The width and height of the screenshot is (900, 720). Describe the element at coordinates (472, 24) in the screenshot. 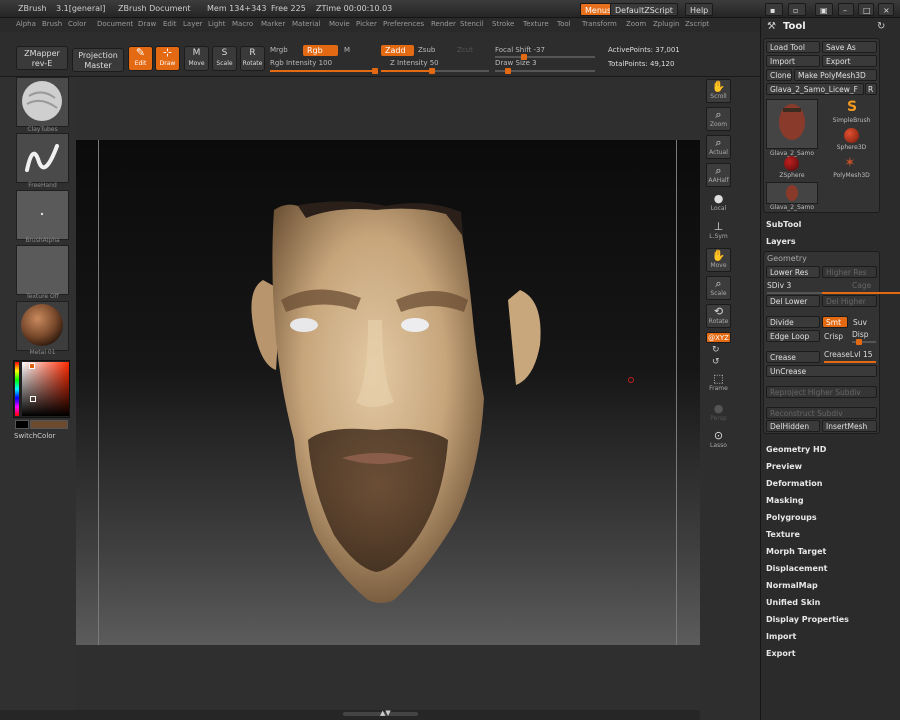

I see `menu-stencil: Stencil` at that location.